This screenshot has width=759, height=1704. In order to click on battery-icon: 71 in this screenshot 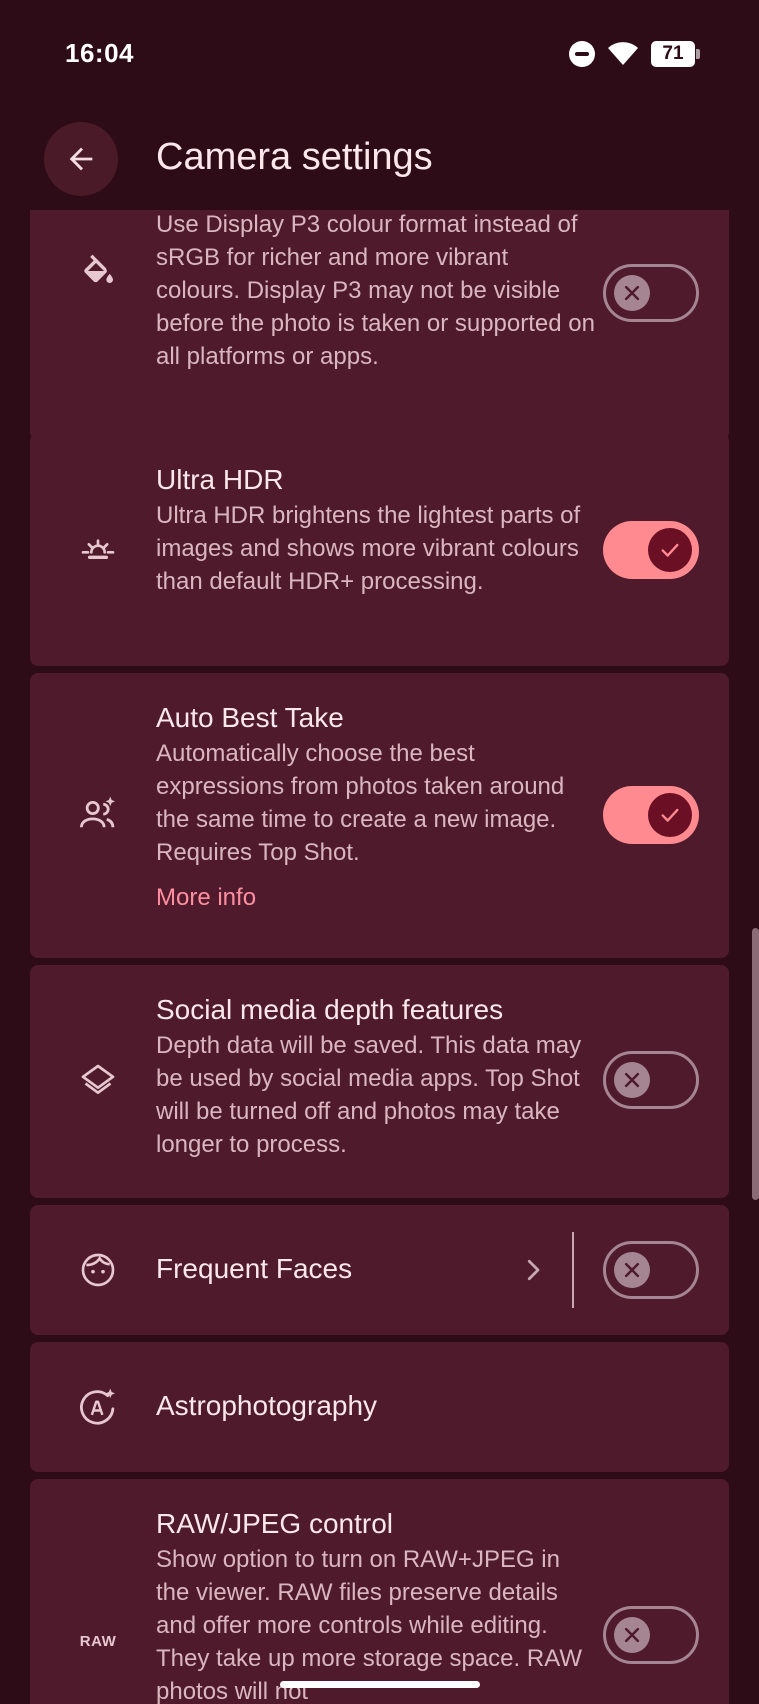, I will do `click(675, 54)`.